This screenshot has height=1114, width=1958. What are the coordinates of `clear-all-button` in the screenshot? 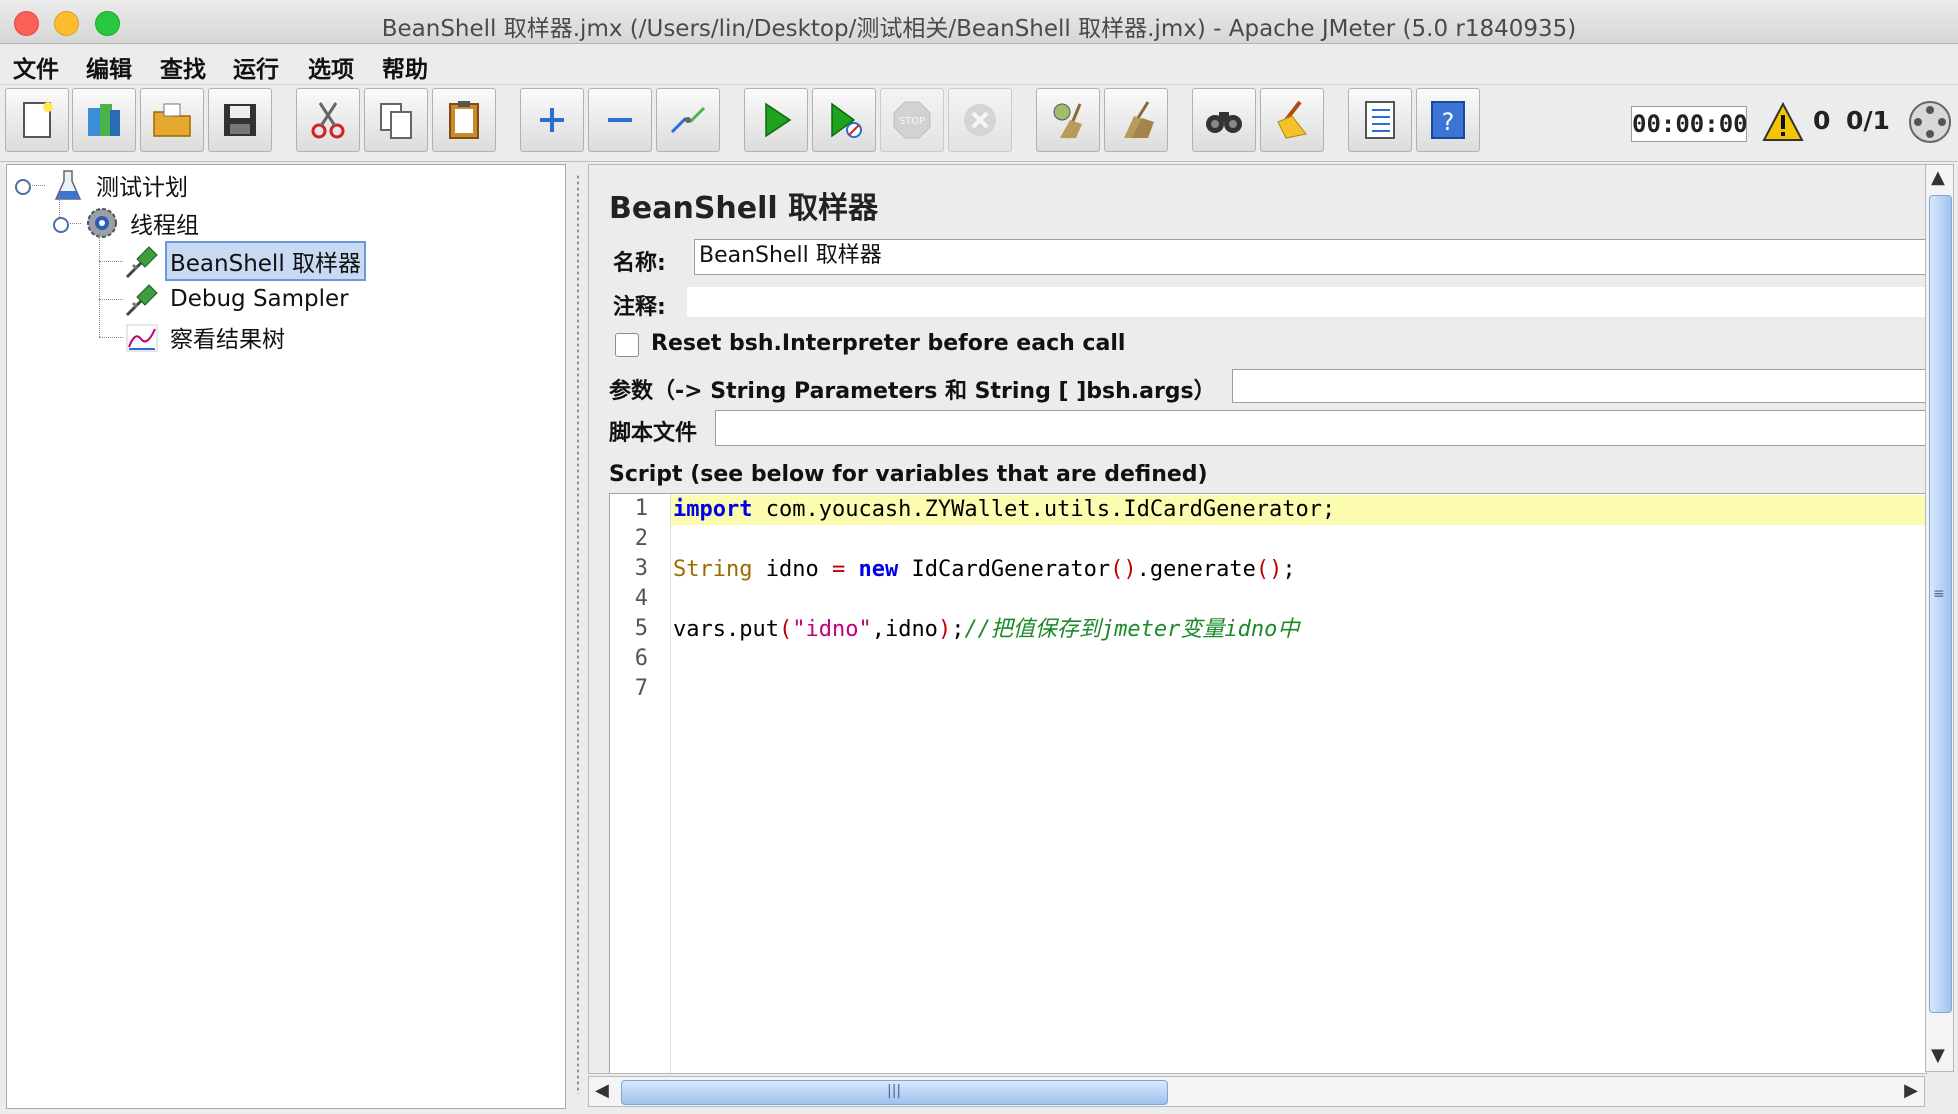 It's located at (1136, 120).